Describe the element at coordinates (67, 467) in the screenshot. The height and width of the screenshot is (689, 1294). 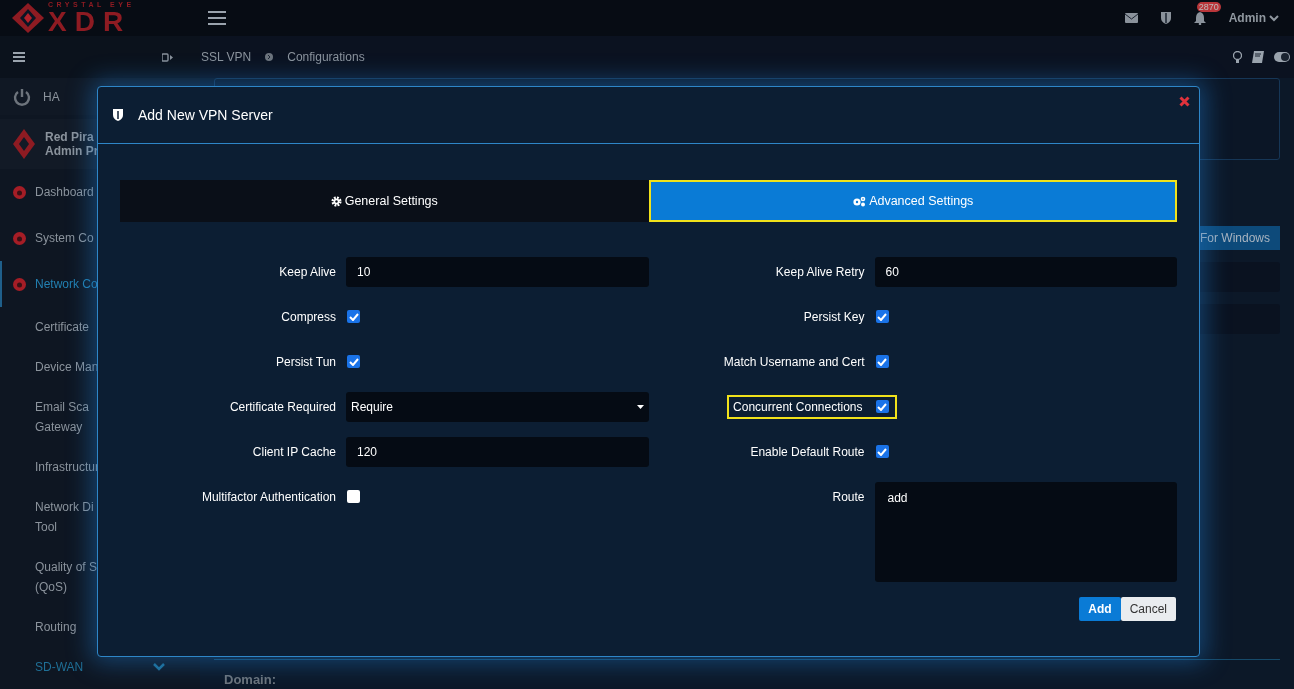
I see `sidebar-item: Infrastructur` at that location.